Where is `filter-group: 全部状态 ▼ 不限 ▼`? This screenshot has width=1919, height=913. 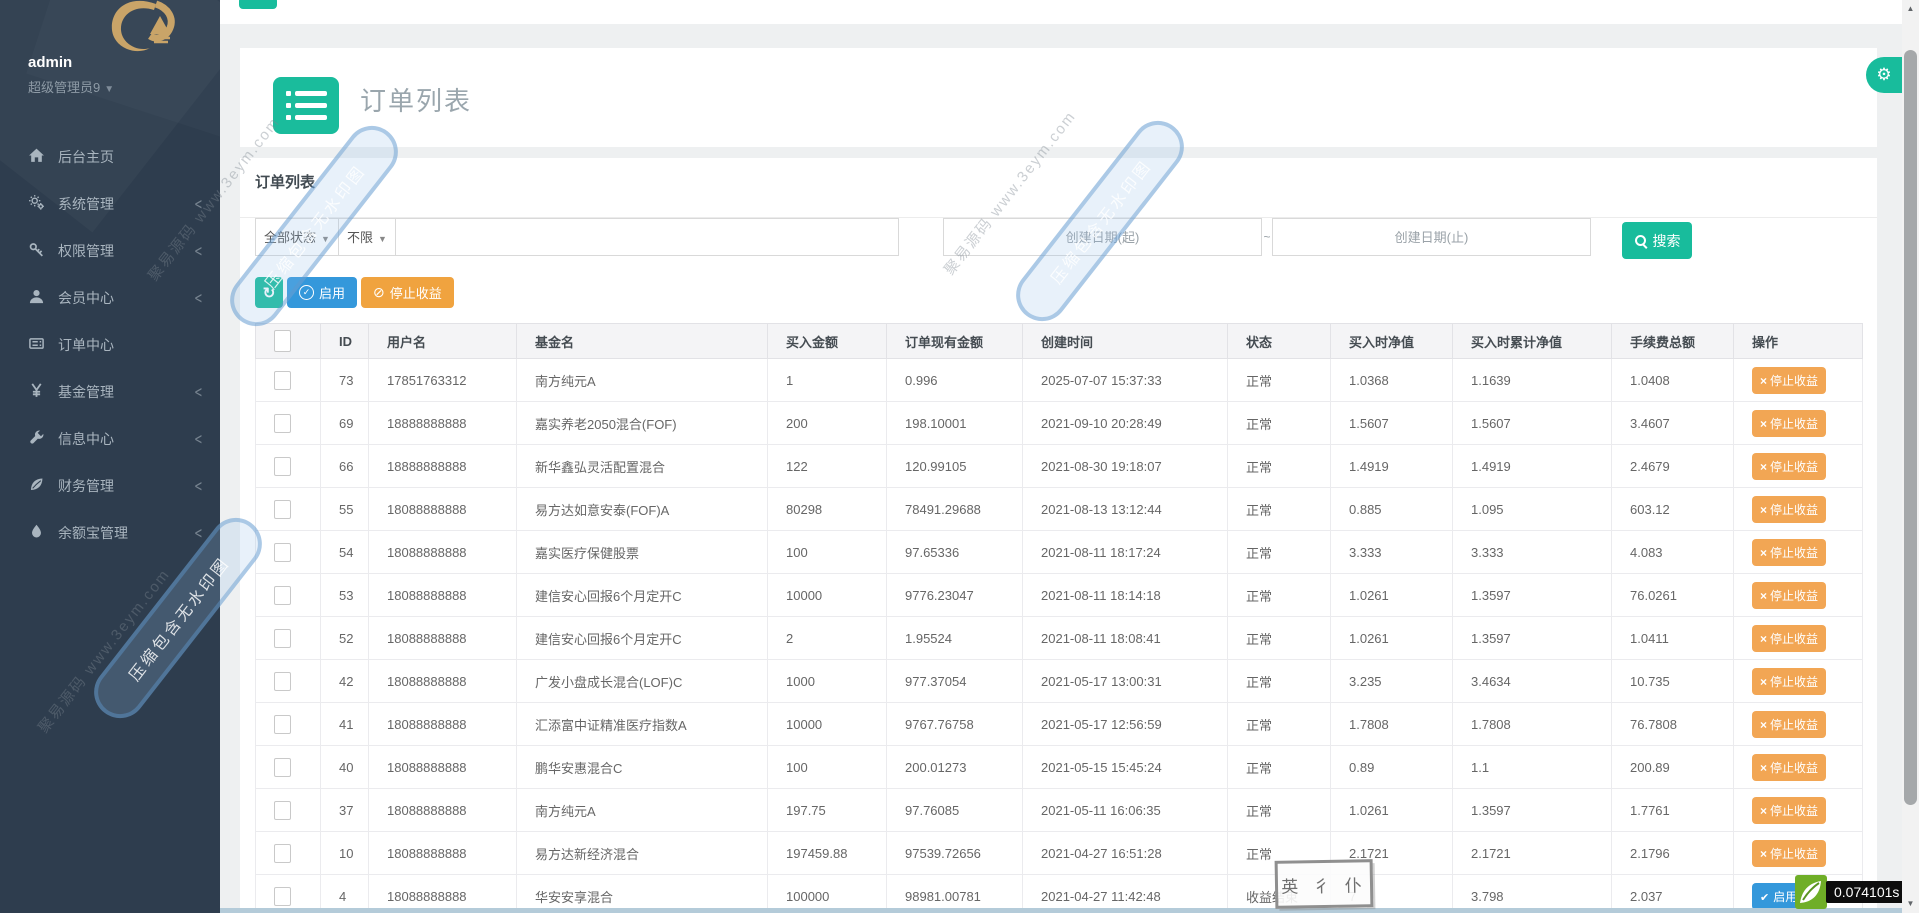
filter-group: 全部状态 ▼ 不限 ▼ is located at coordinates (577, 237).